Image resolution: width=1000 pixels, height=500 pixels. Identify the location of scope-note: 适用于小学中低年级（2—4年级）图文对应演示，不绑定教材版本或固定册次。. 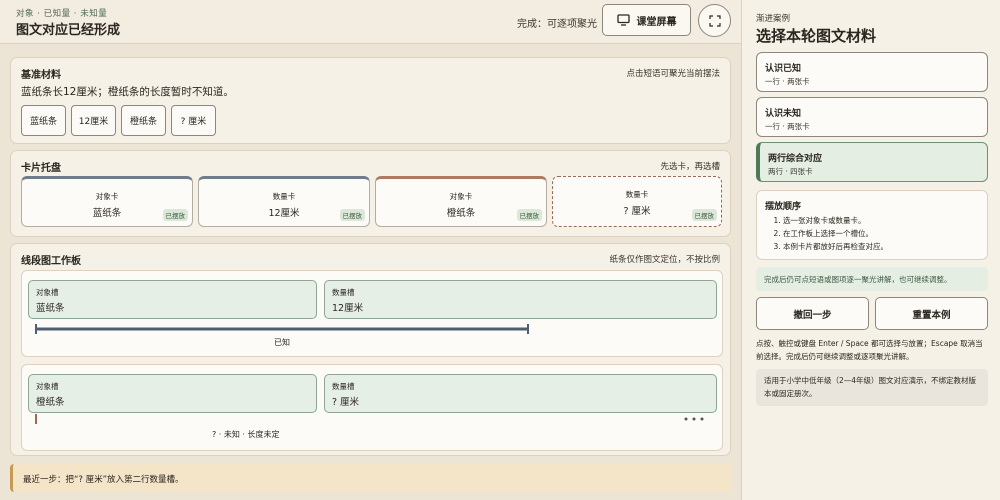
(872, 387).